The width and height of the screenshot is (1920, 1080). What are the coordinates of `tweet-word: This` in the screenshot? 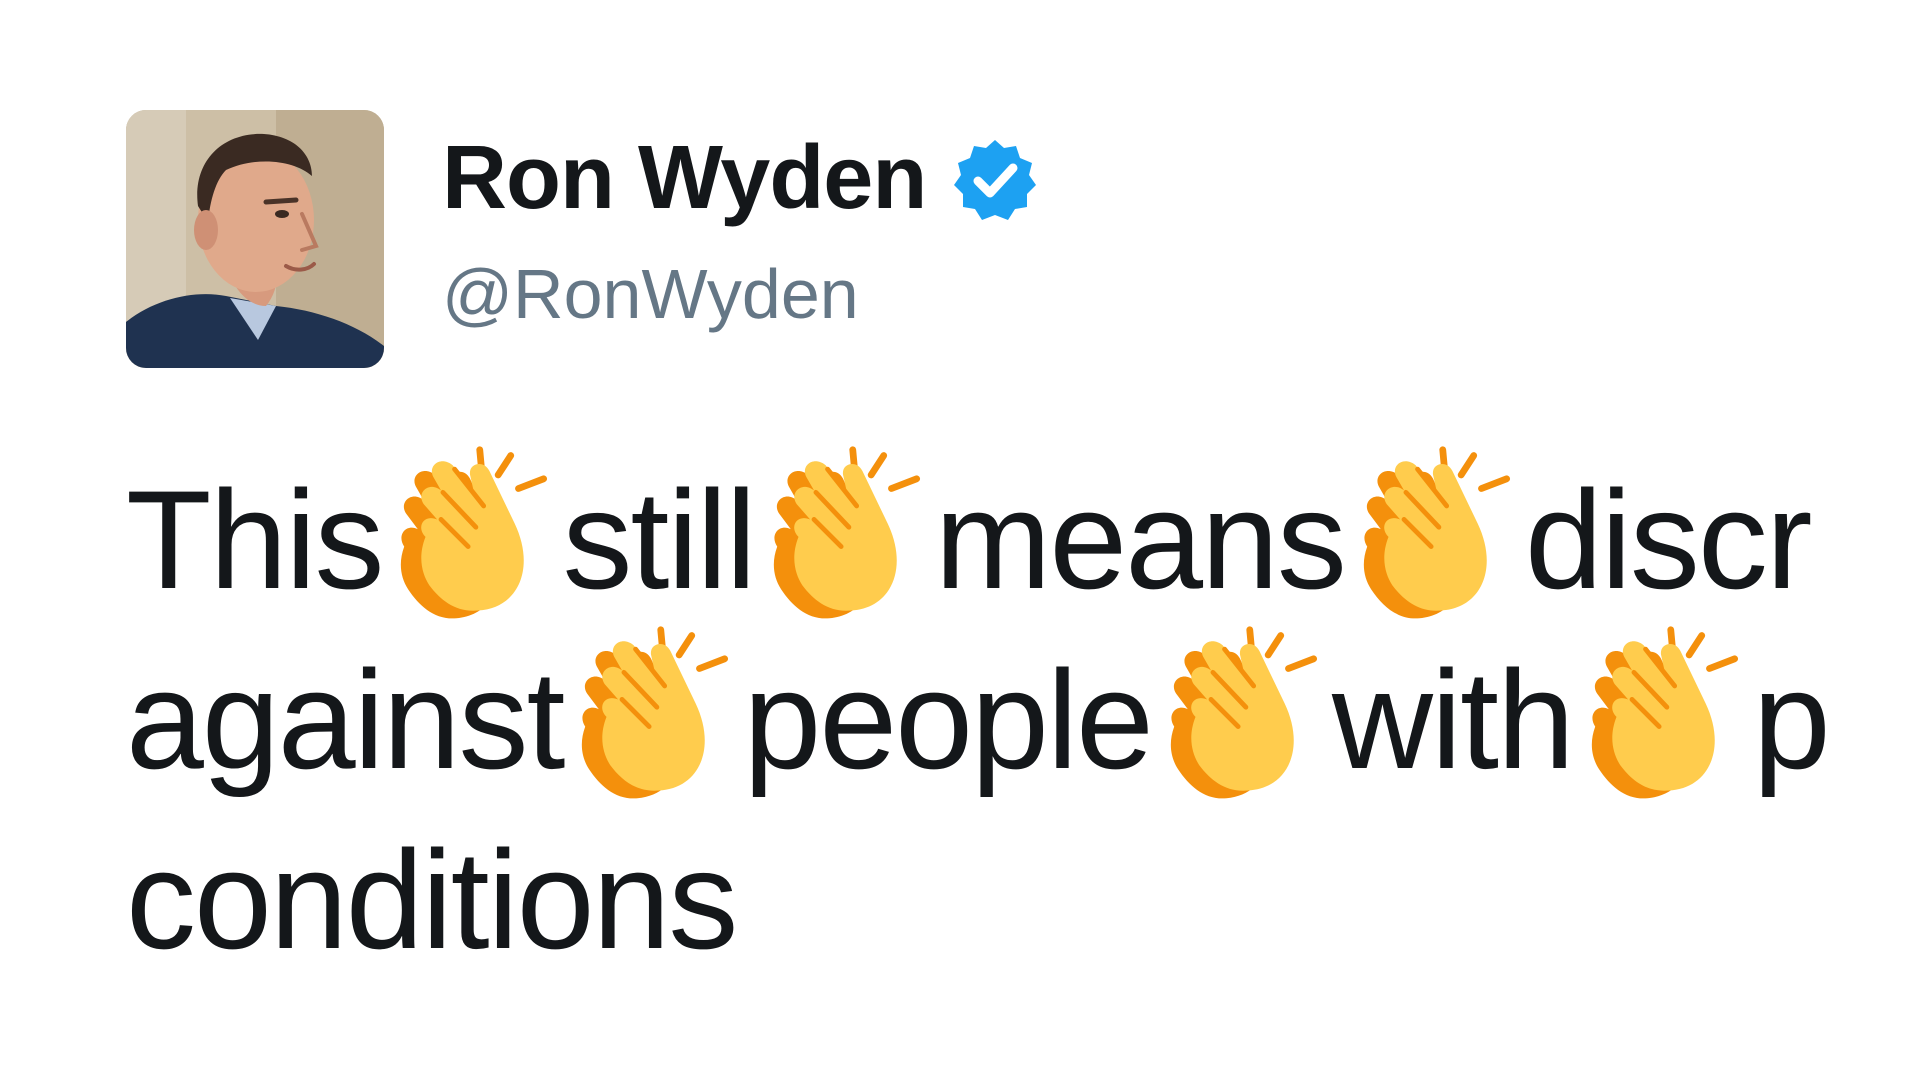 It's located at (255, 539).